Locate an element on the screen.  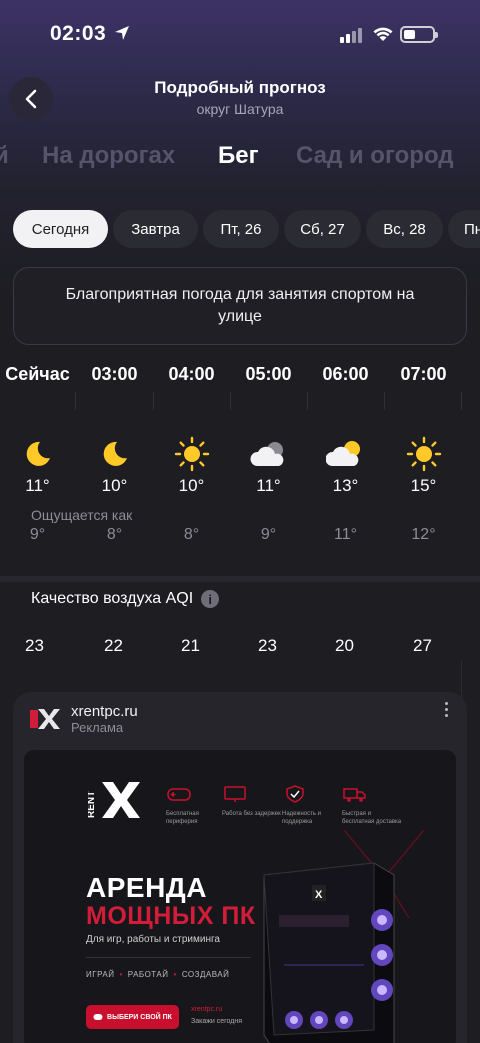
ad-subheadline: Для игр, работы и стриминга is located at coordinates (153, 939).